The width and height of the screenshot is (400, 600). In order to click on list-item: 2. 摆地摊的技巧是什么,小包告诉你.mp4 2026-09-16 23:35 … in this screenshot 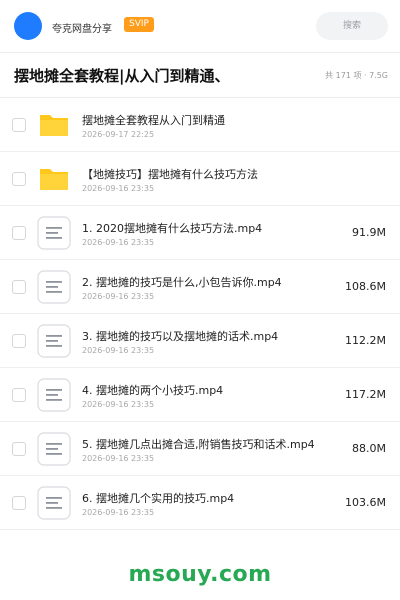, I will do `click(200, 287)`.